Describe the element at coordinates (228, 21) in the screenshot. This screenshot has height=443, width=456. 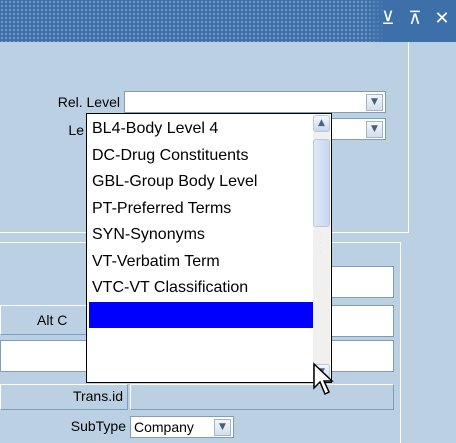
I see `window-title-bar: ⊻ ⊼ ✕` at that location.